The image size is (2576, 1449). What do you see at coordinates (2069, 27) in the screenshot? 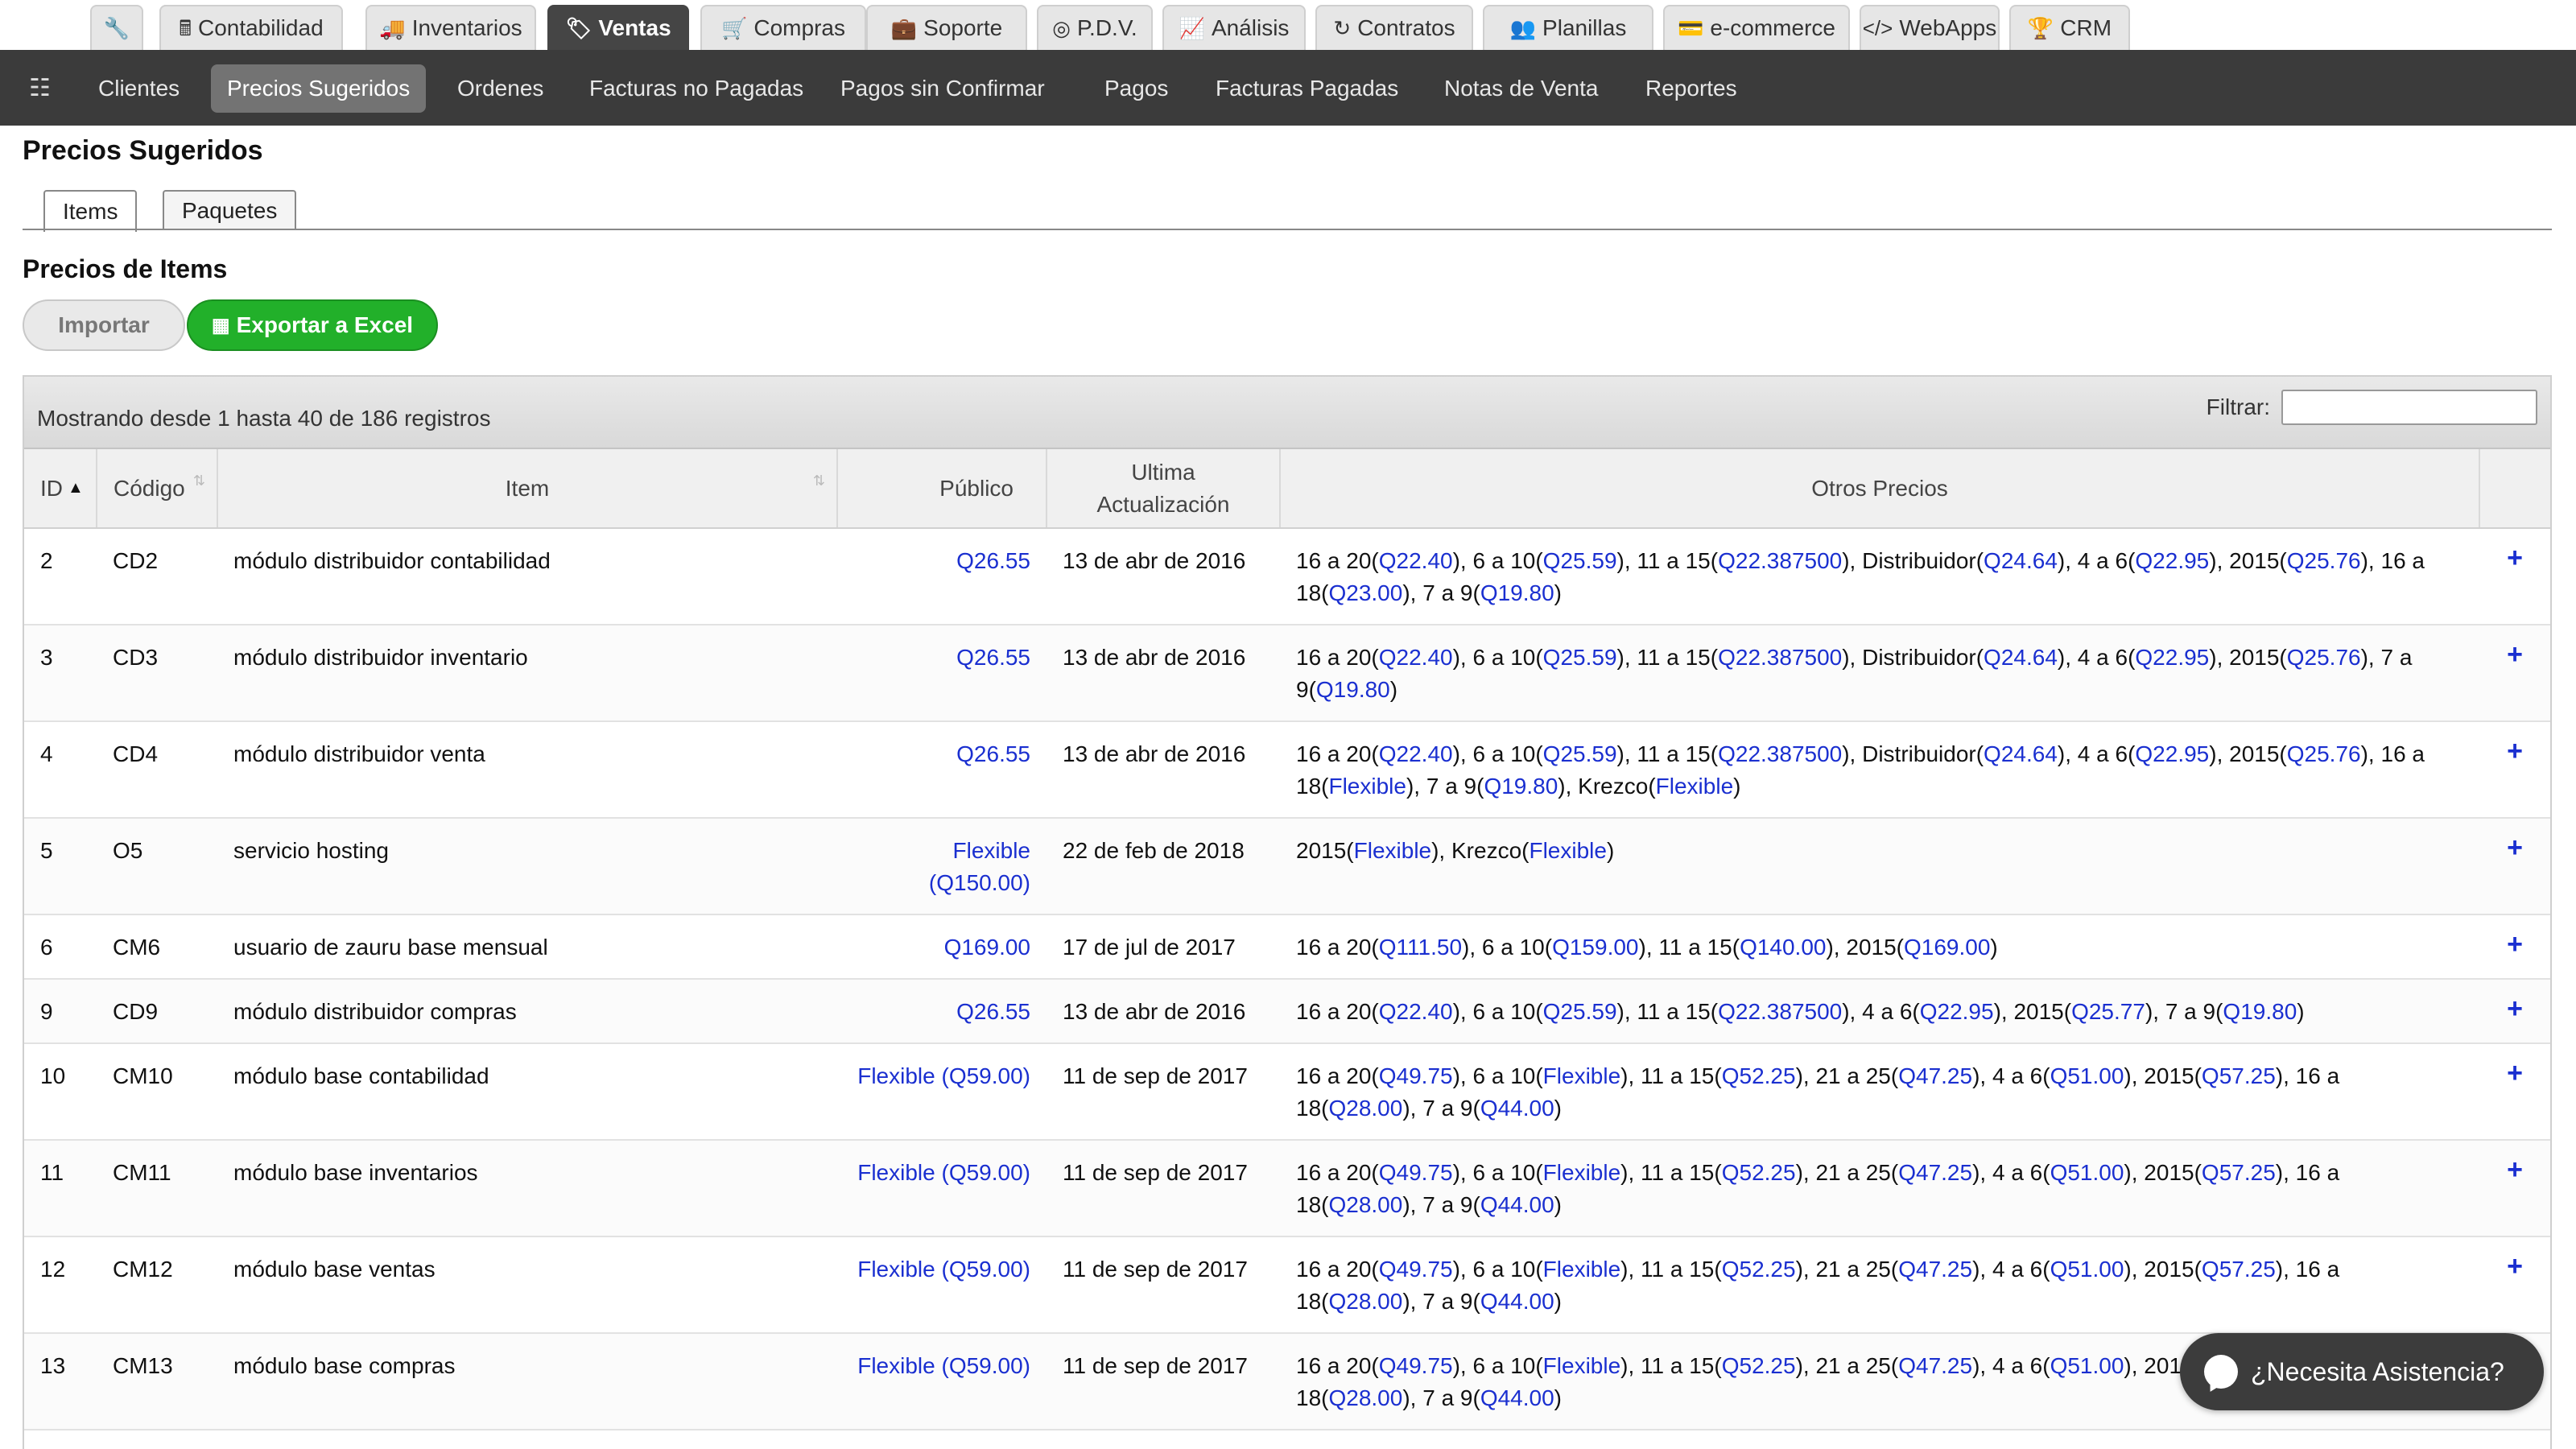
I see `module-tab-crm: 🏆 CRM` at bounding box center [2069, 27].